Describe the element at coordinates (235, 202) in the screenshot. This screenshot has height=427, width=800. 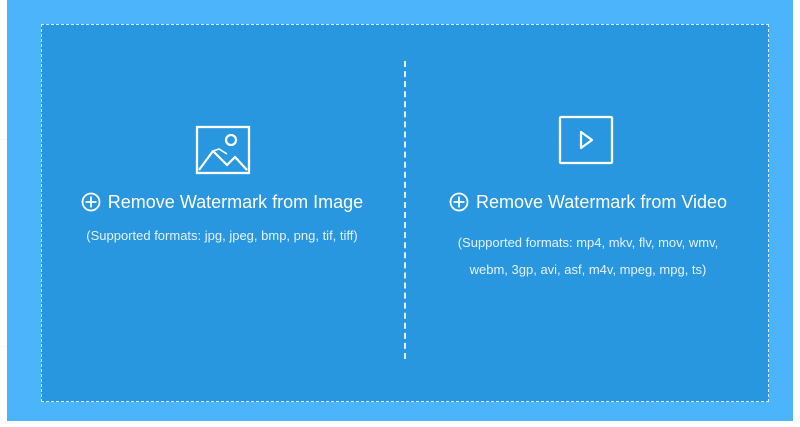
I see `image-title-text: Remove Watermark from Image` at that location.